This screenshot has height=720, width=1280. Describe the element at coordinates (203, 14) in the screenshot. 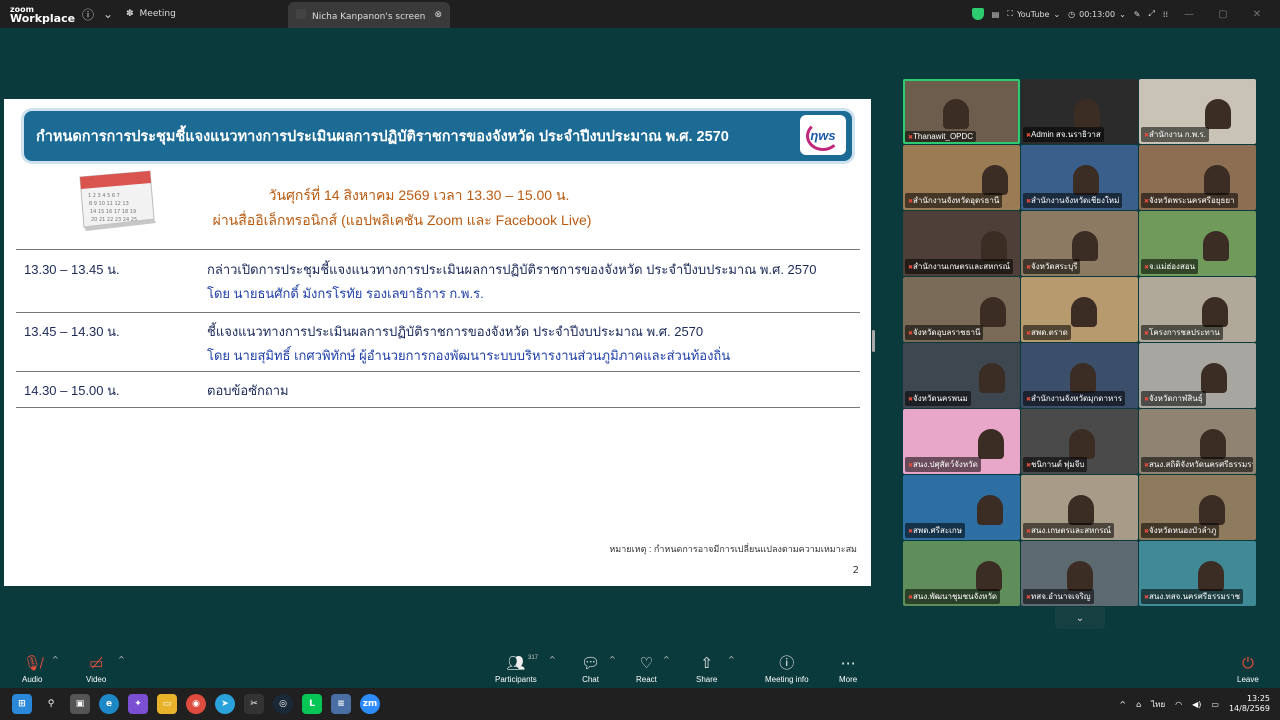

I see `tab-meeting: ✽ Meeting` at that location.